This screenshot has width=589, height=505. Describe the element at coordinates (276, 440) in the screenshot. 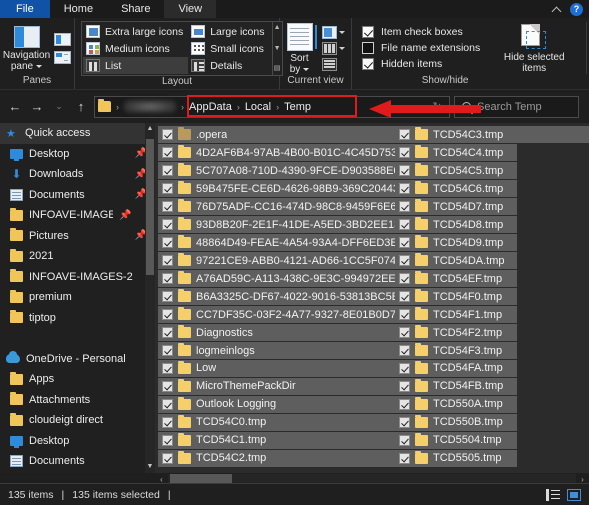

I see `list-item: TCD54C1.tmp` at that location.